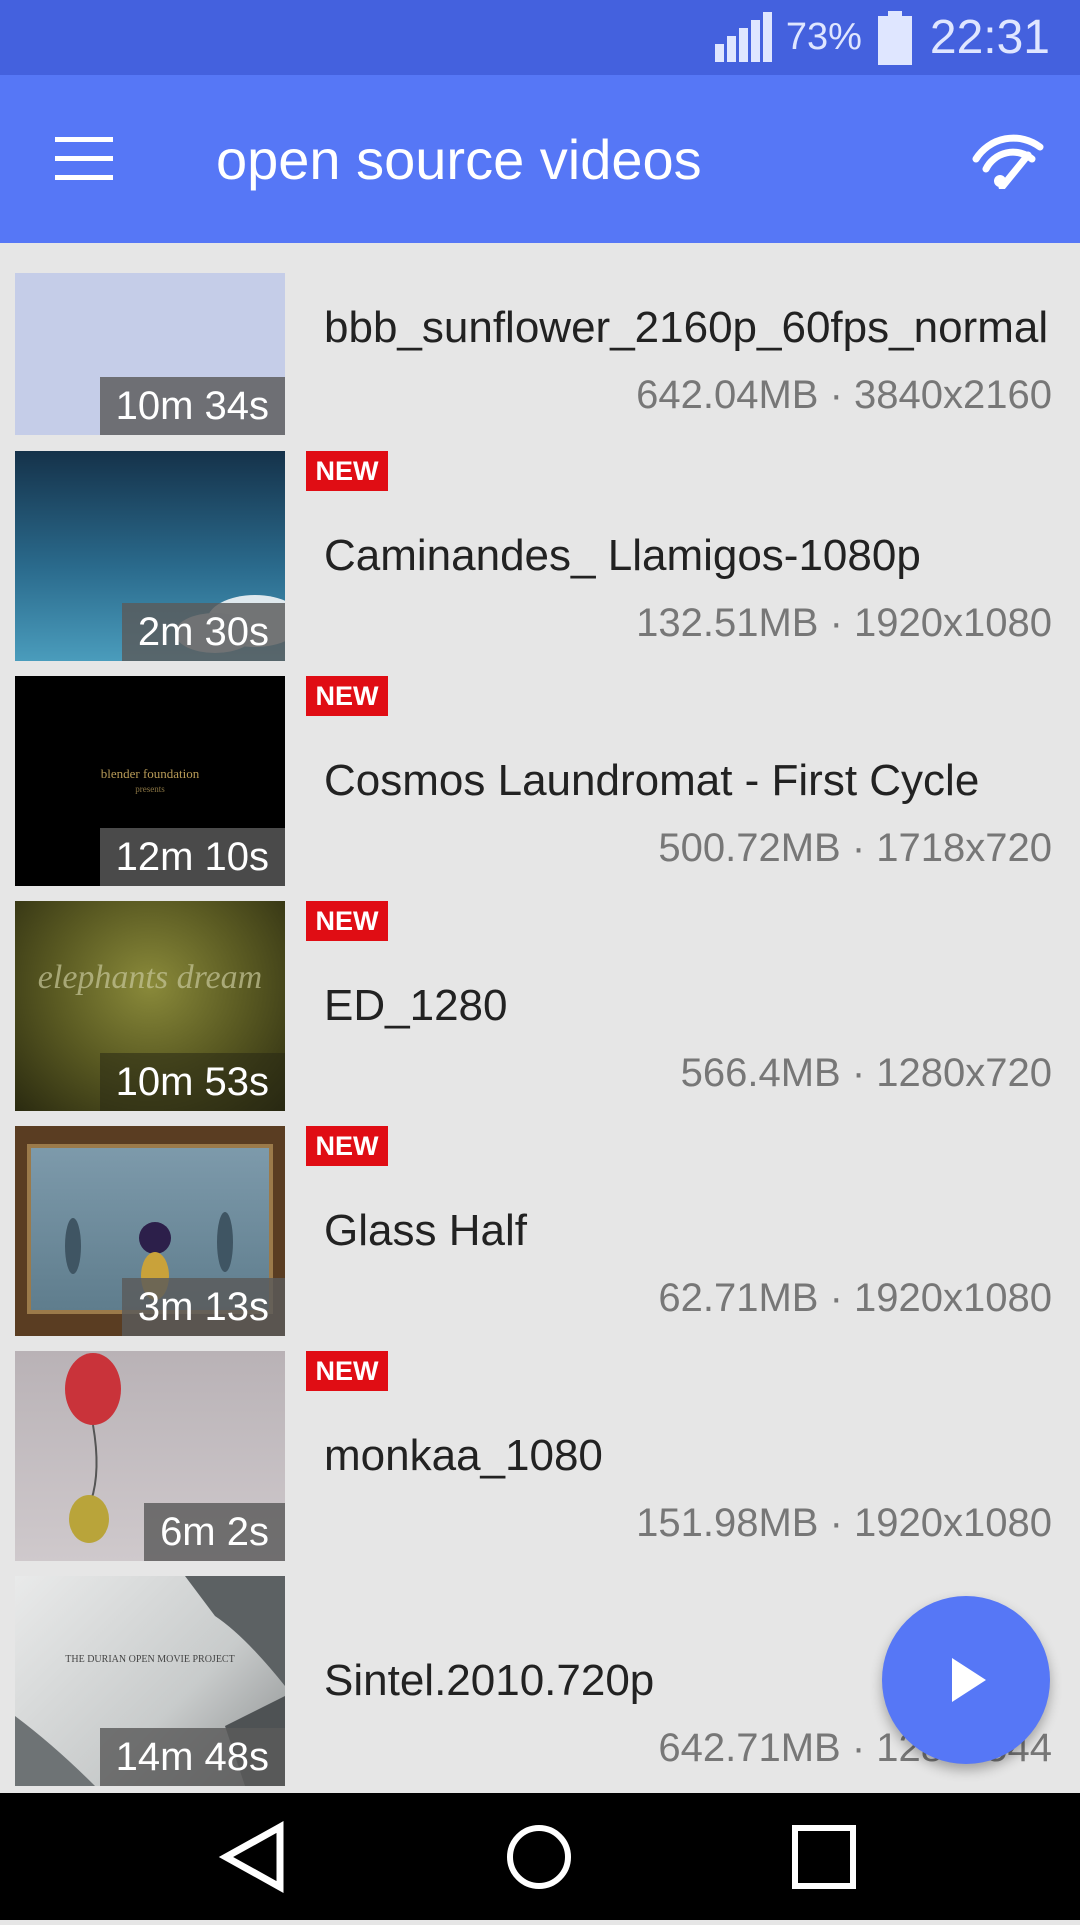  What do you see at coordinates (855, 848) in the screenshot?
I see `video-meta: 500.72MB · 1718x720` at bounding box center [855, 848].